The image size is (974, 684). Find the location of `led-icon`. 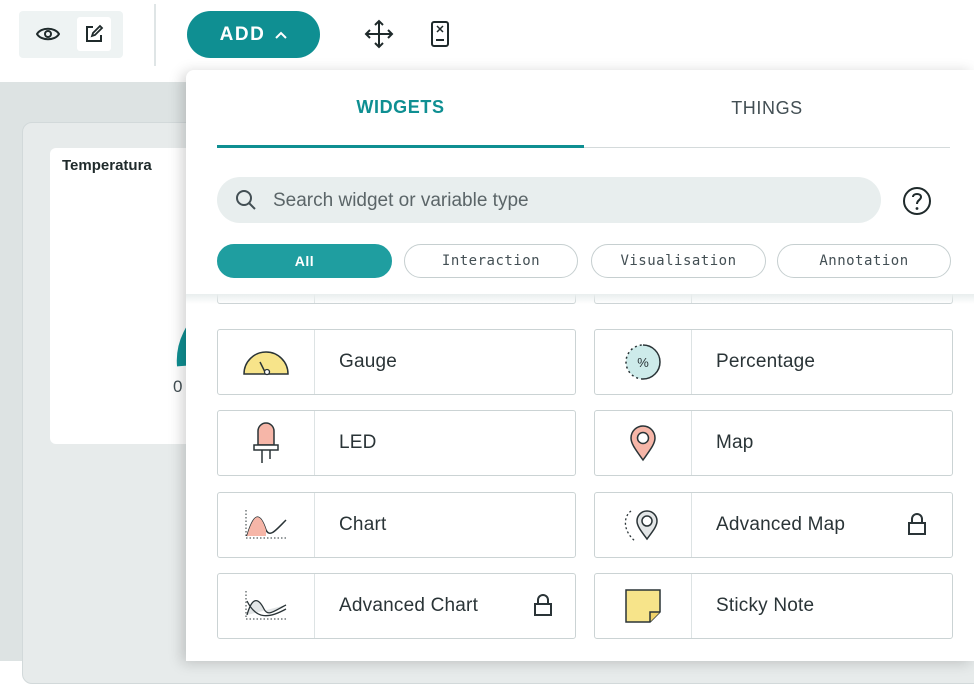

led-icon is located at coordinates (266, 443).